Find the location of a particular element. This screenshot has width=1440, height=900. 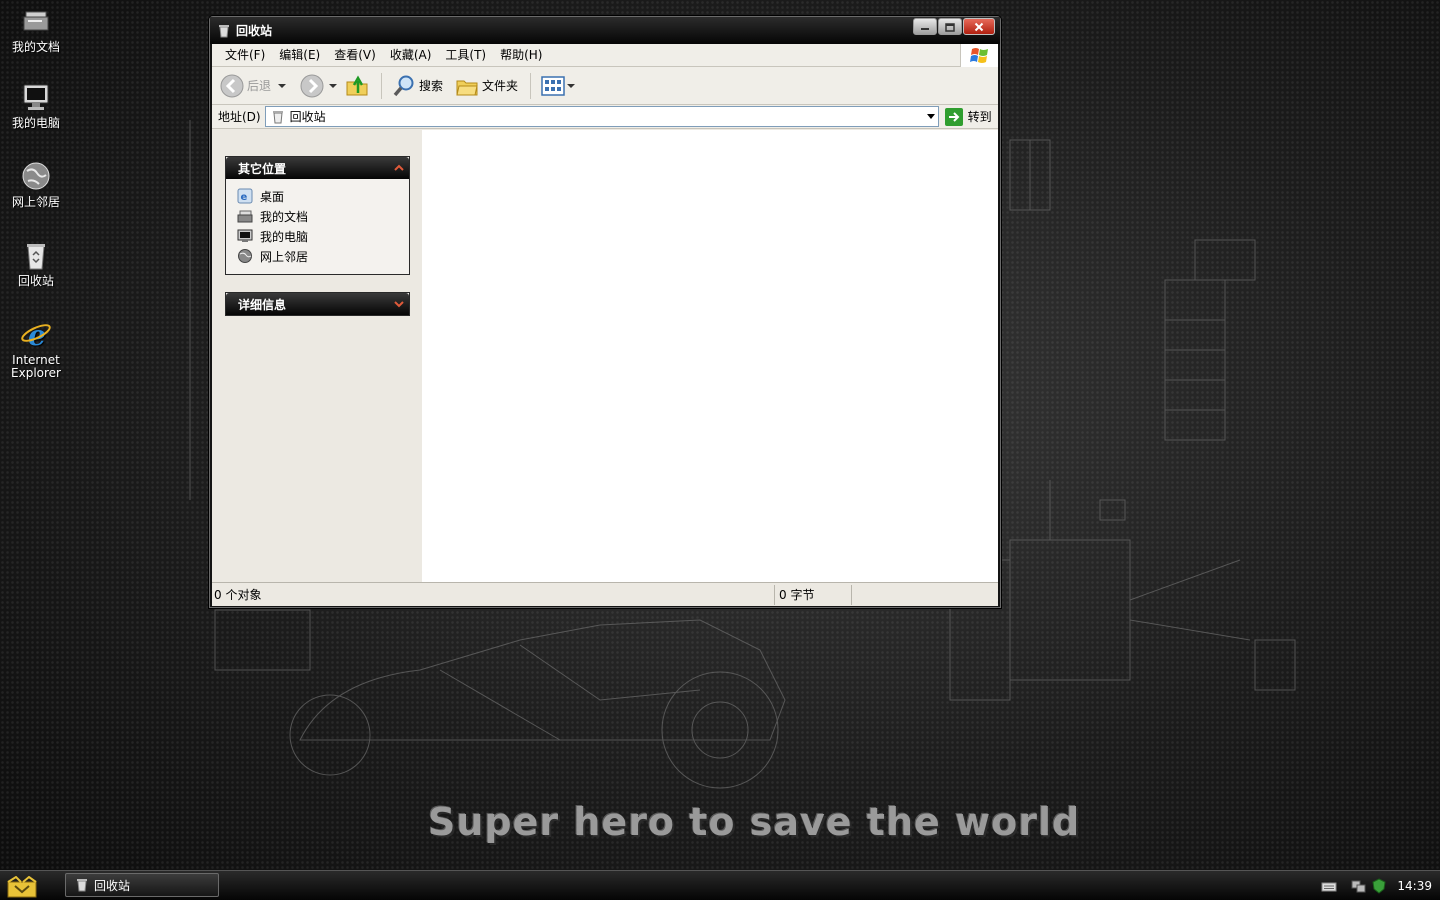

system-tray: 14:39 is located at coordinates (1380, 885).